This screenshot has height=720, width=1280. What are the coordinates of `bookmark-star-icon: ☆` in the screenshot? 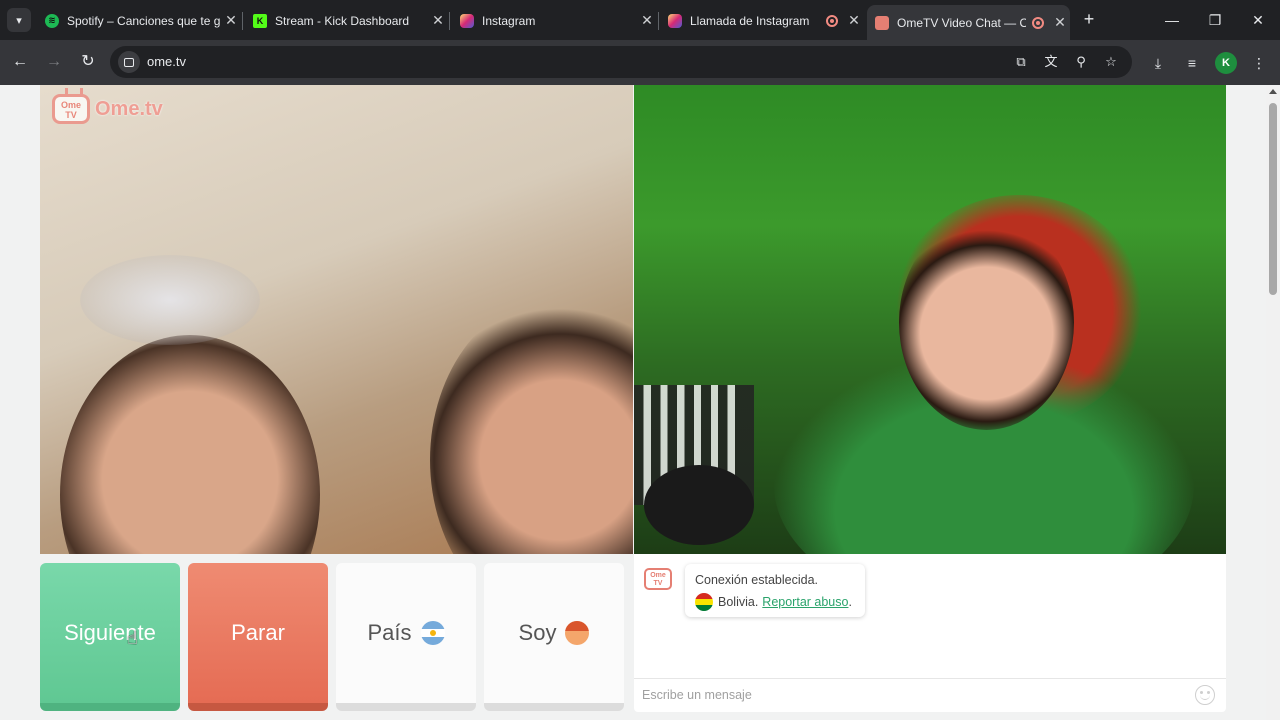 It's located at (1111, 62).